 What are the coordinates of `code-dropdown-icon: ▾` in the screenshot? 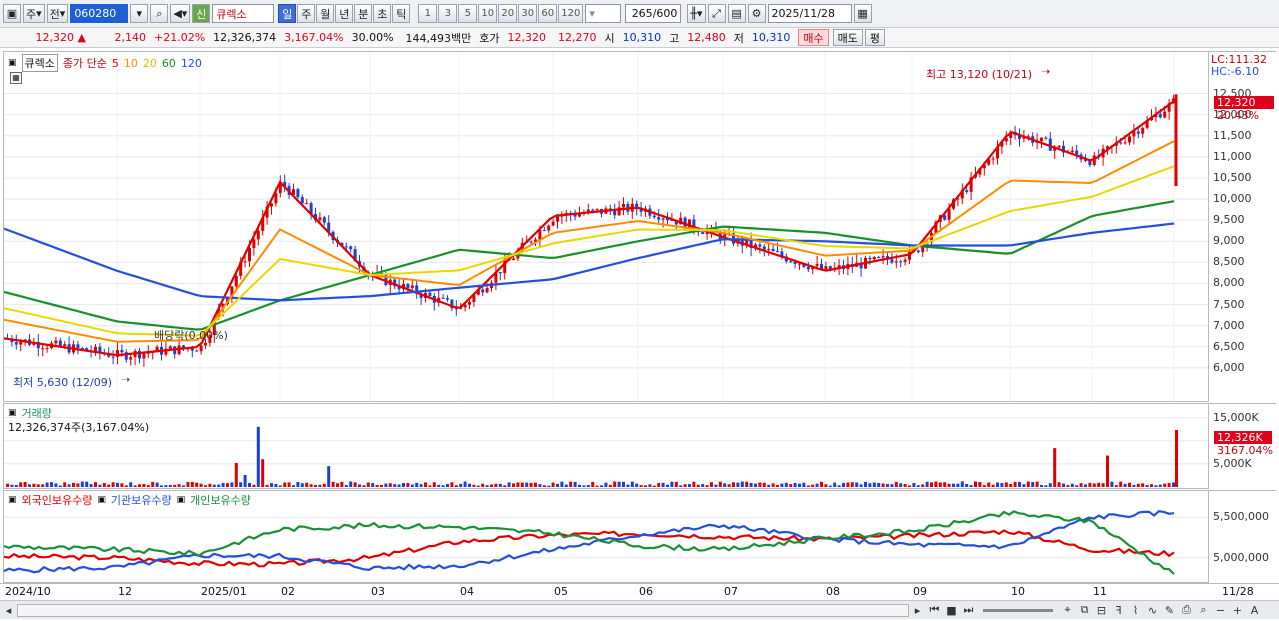 It's located at (139, 13).